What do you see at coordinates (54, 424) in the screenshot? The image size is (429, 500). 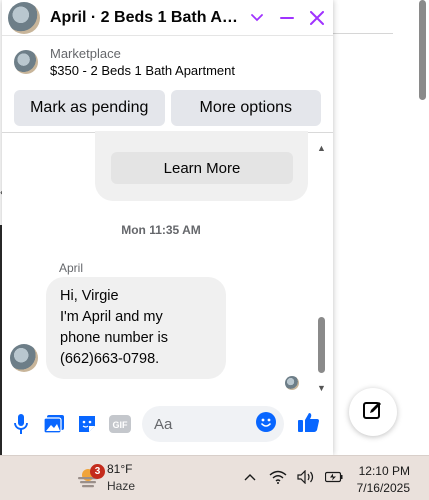 I see `image-icon` at bounding box center [54, 424].